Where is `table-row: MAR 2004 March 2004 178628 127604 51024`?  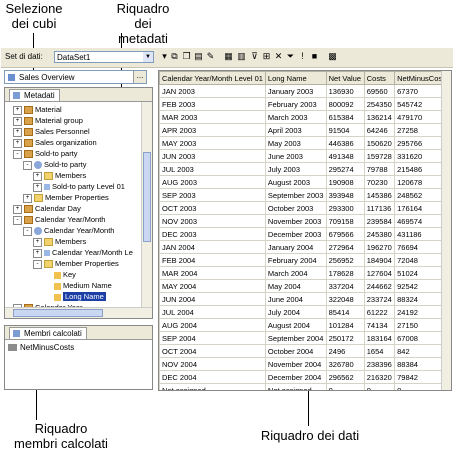 table-row: MAR 2004 March 2004 178628 127604 51024 is located at coordinates (305, 273).